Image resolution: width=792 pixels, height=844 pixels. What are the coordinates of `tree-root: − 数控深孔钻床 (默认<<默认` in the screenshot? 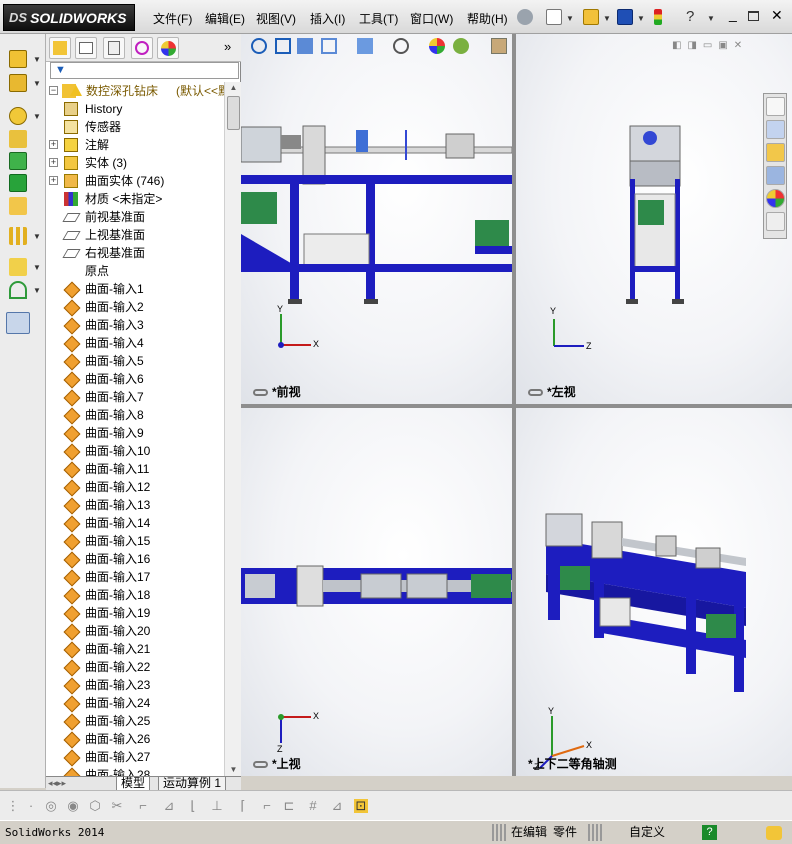 It's located at (135, 91).